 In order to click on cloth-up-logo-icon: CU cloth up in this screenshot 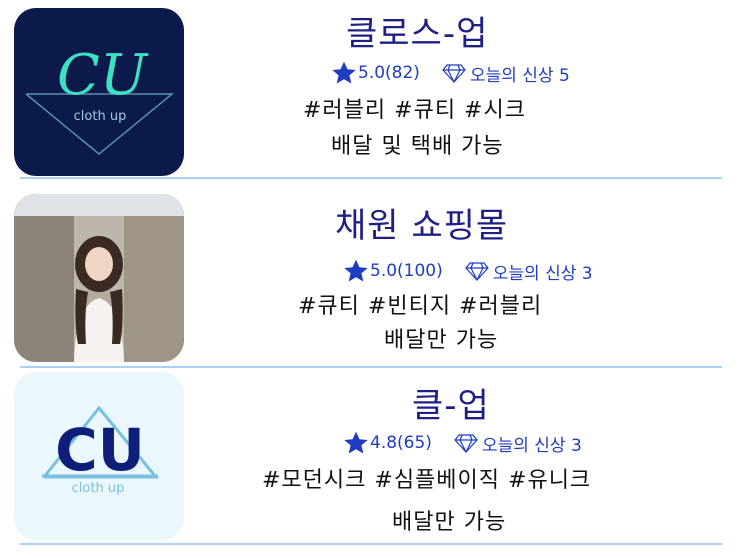, I will do `click(100, 99)`.